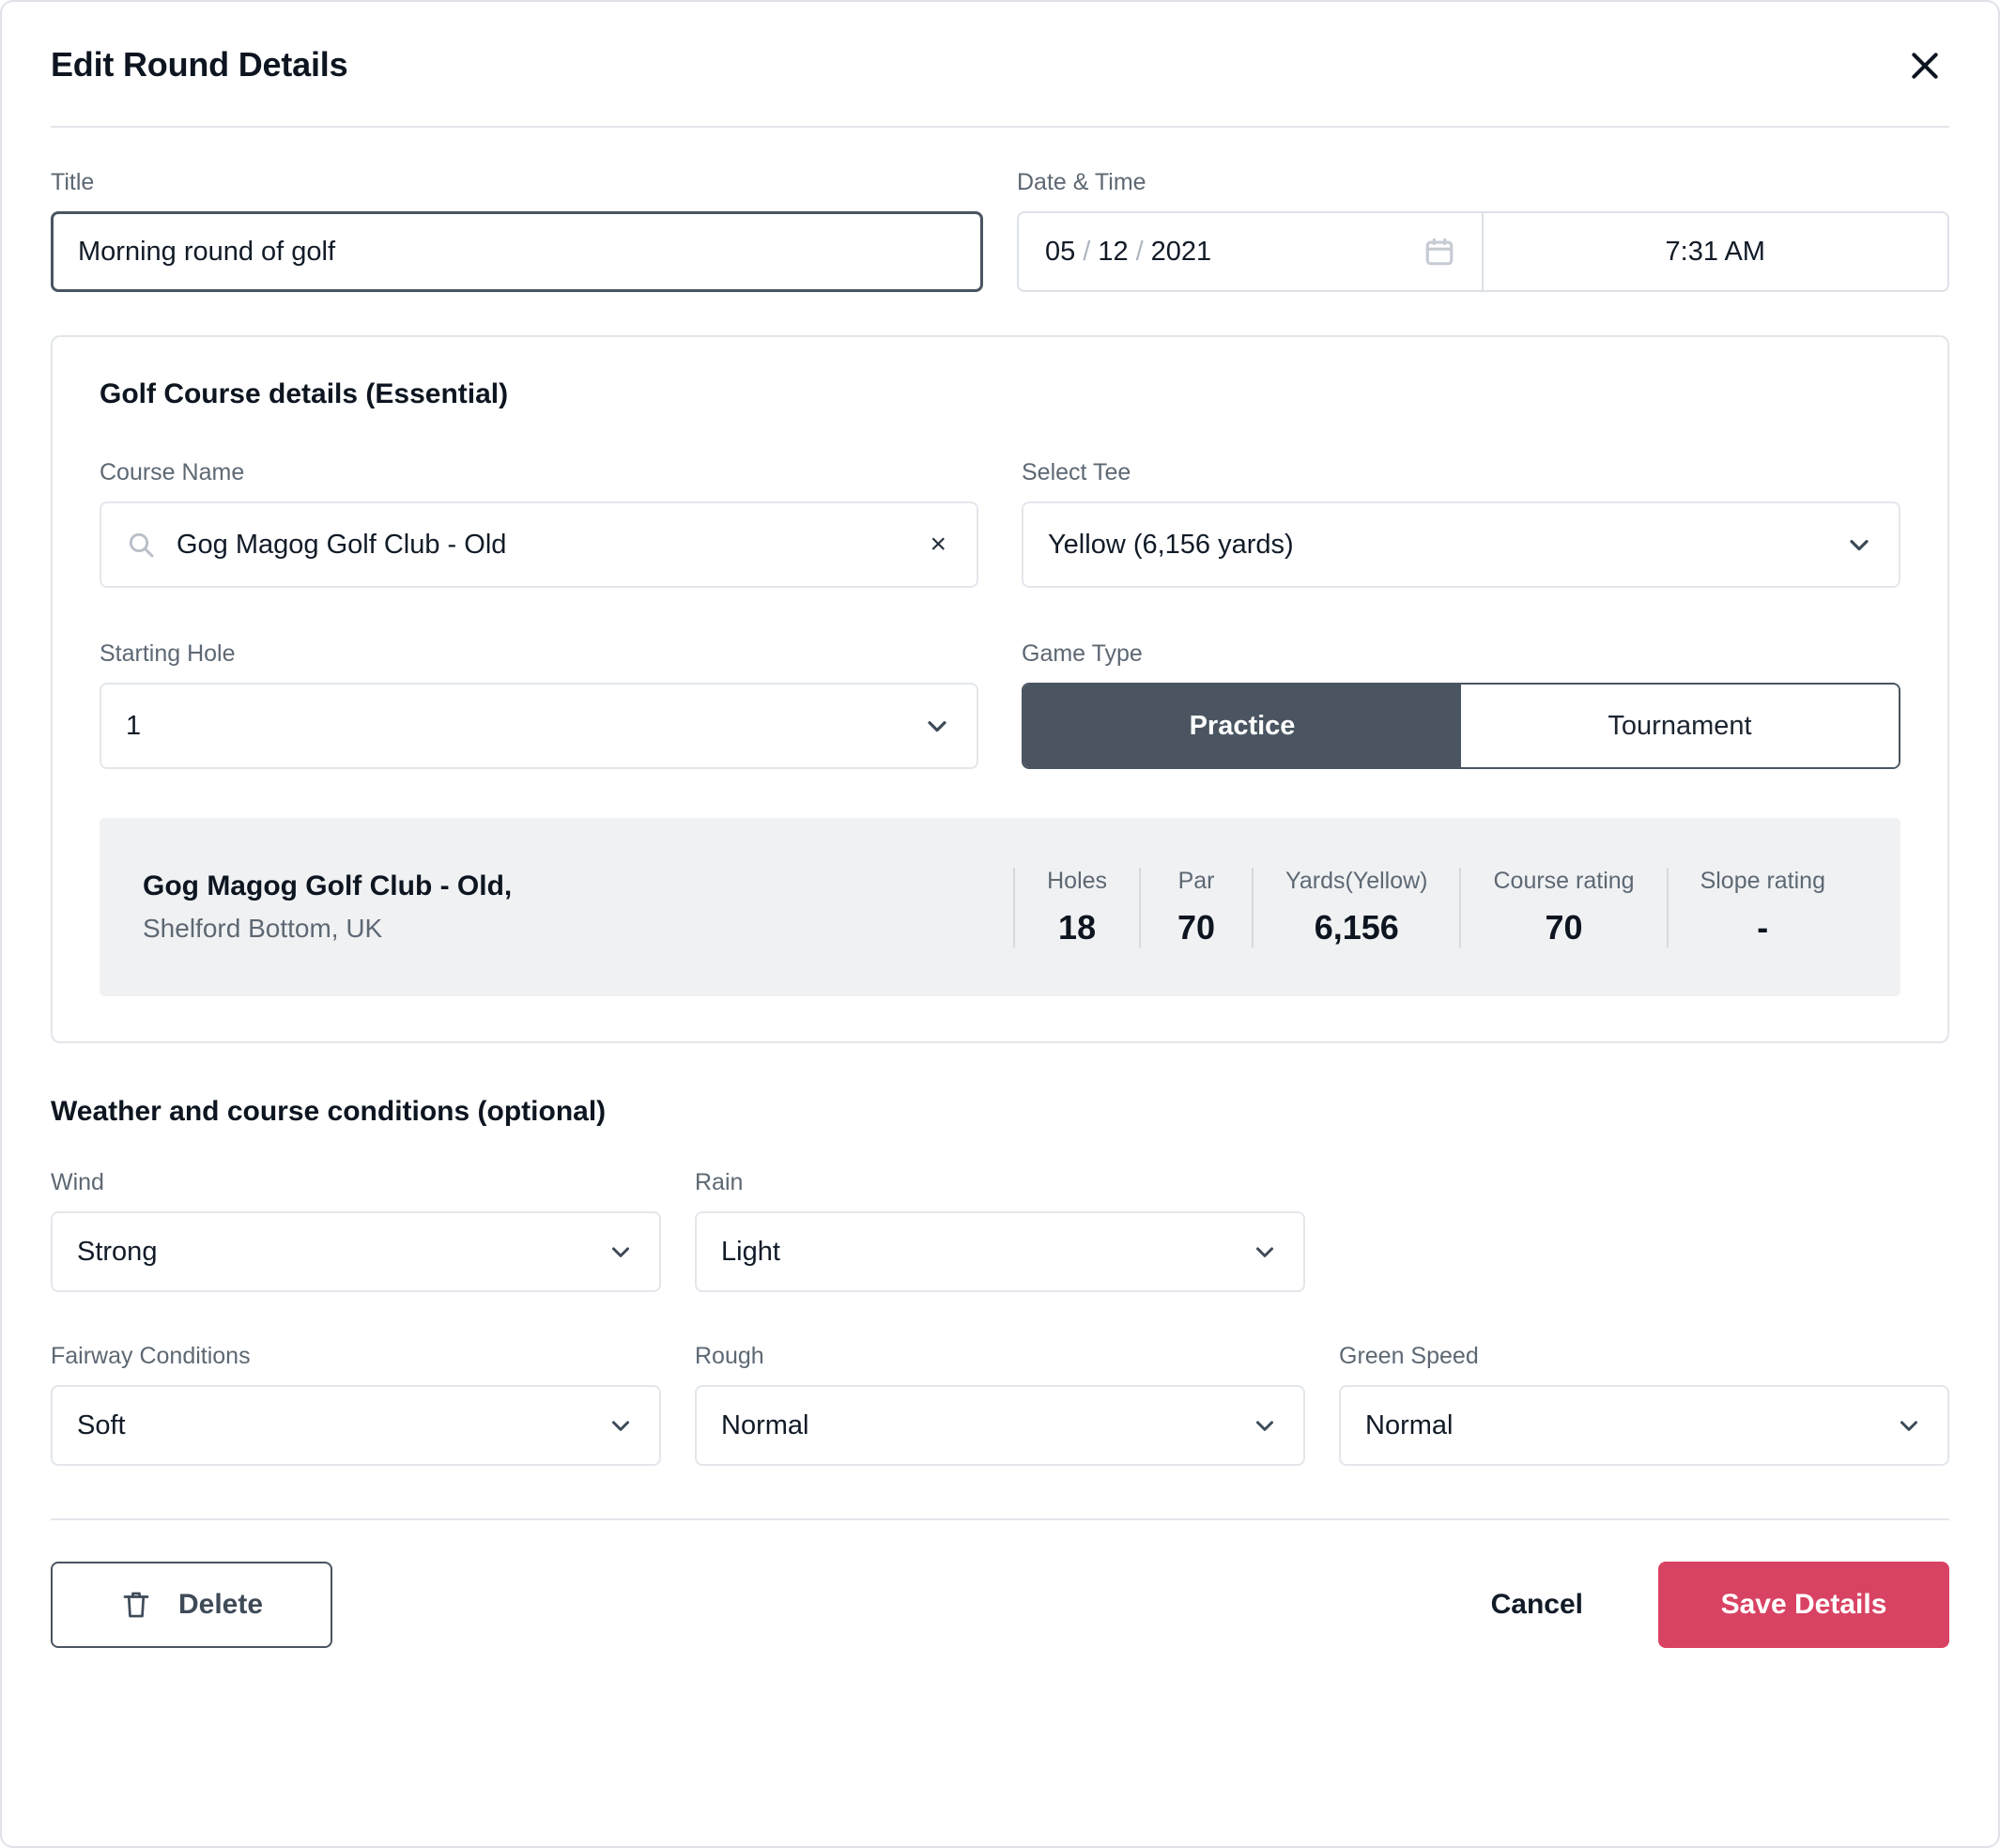 This screenshot has height=1848, width=2000. Describe the element at coordinates (938, 545) in the screenshot. I see `clear-course-icon: ×` at that location.